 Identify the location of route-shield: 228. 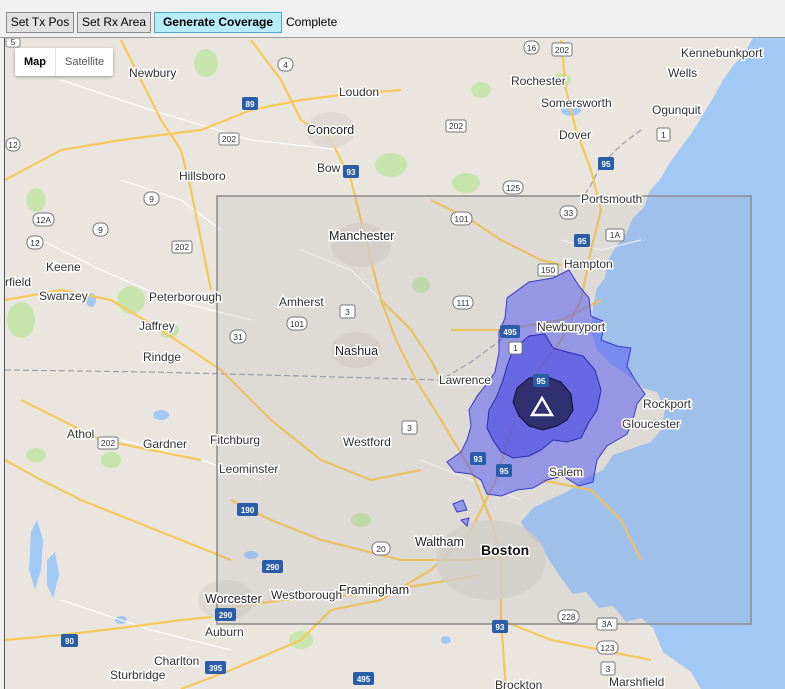
(568, 616).